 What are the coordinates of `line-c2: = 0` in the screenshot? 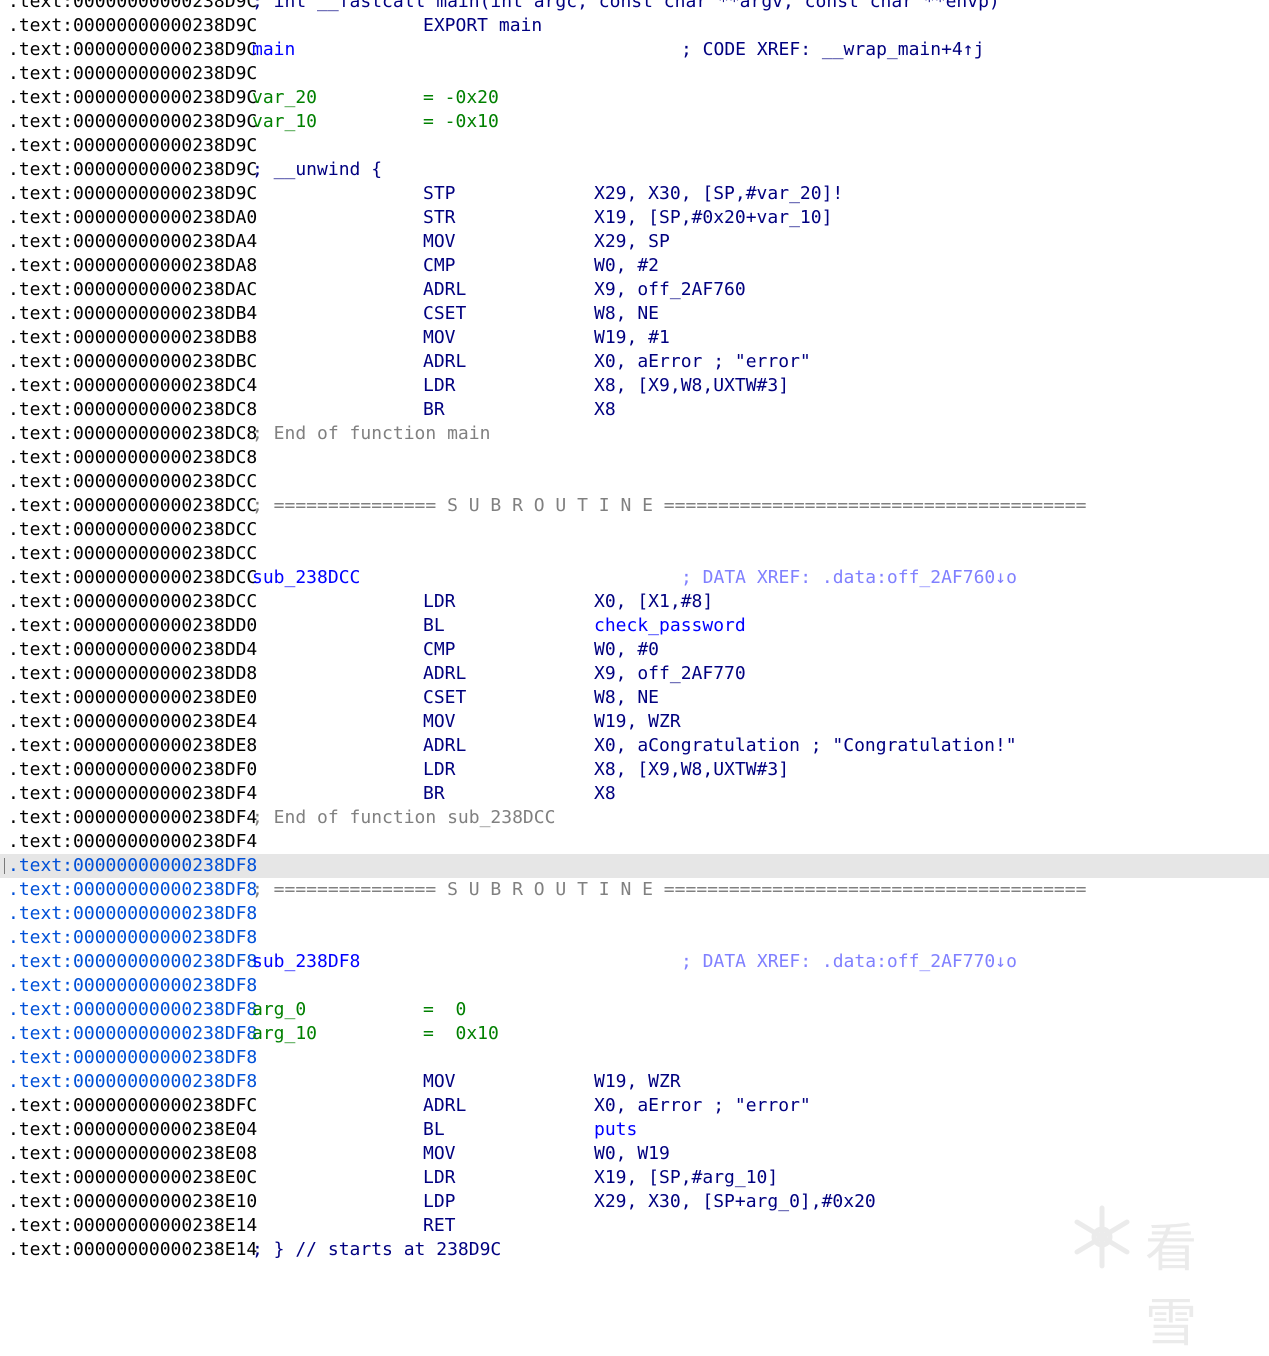 It's located at (444, 1010).